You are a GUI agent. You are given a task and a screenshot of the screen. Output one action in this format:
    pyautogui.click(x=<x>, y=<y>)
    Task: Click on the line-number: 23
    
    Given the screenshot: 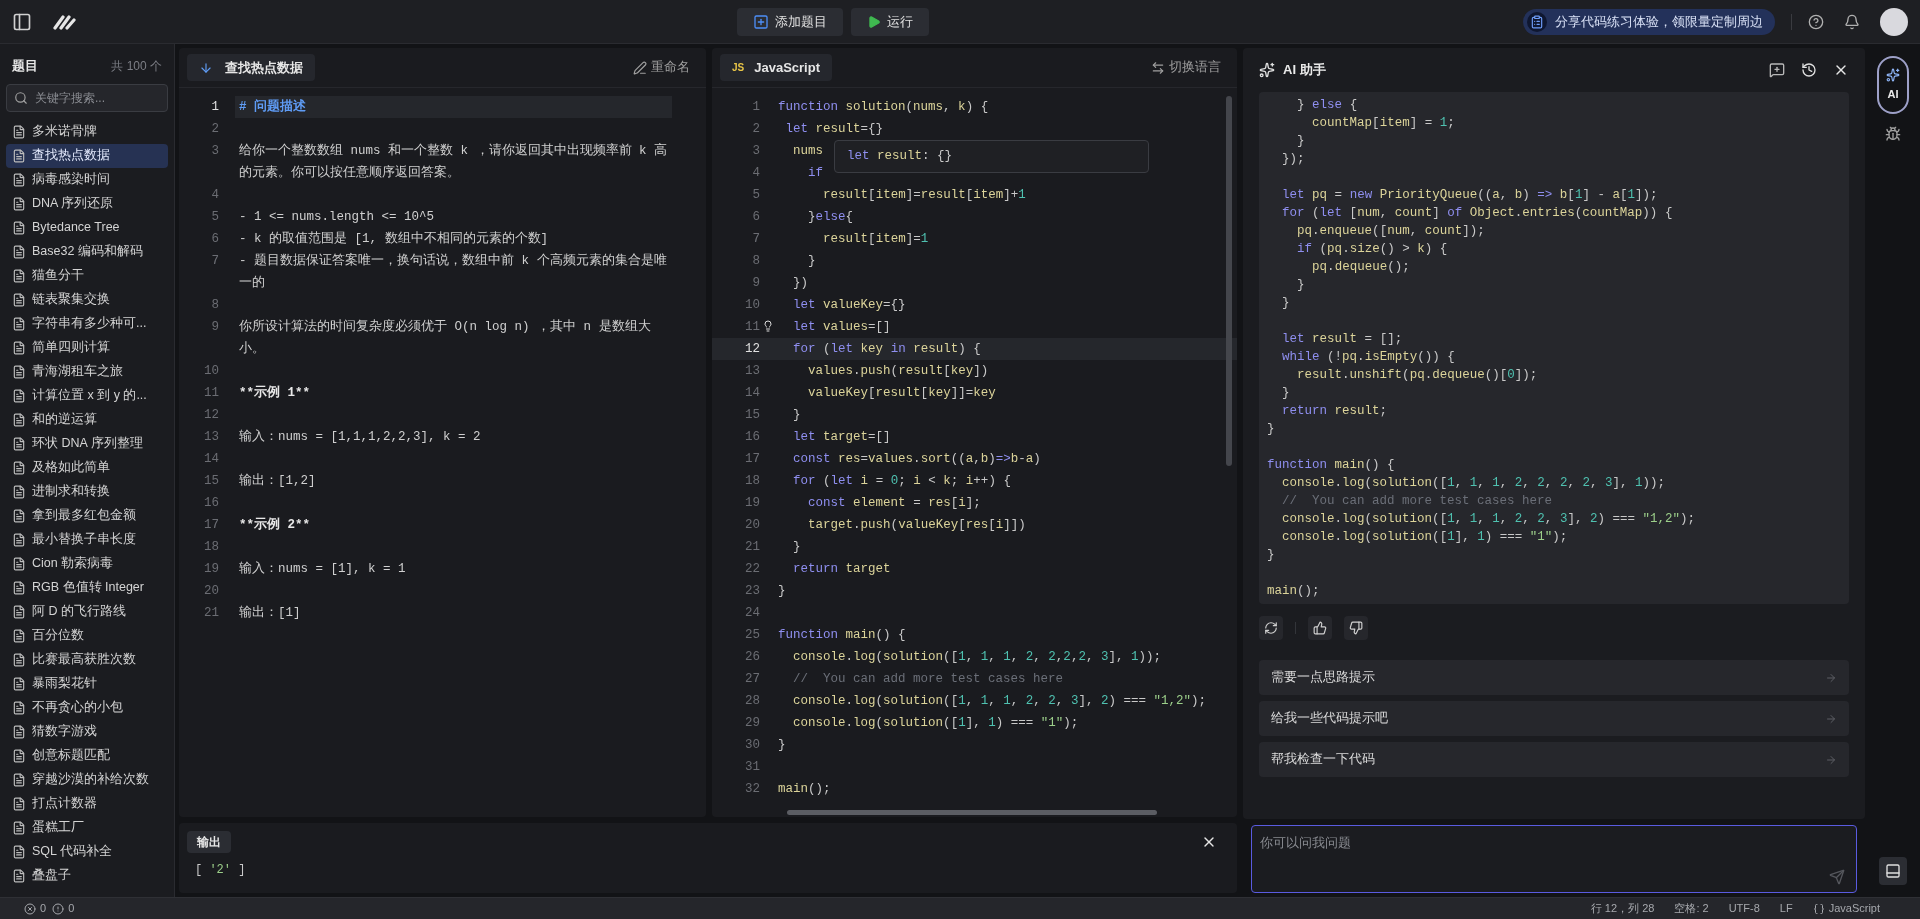 What is the action you would take?
    pyautogui.click(x=752, y=591)
    